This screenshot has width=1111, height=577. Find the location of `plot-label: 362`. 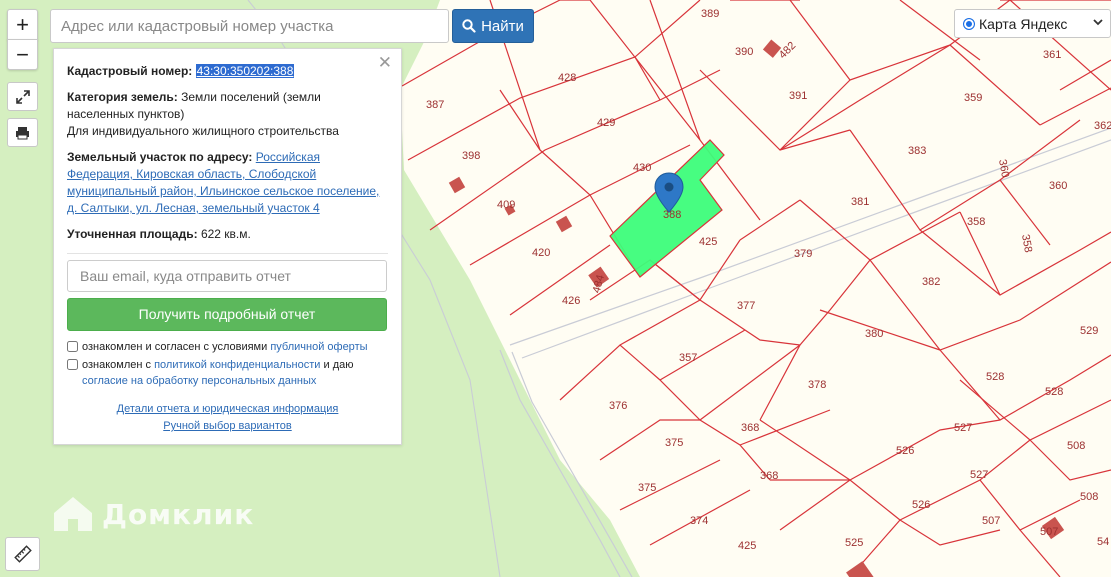

plot-label: 362 is located at coordinates (1102, 126).